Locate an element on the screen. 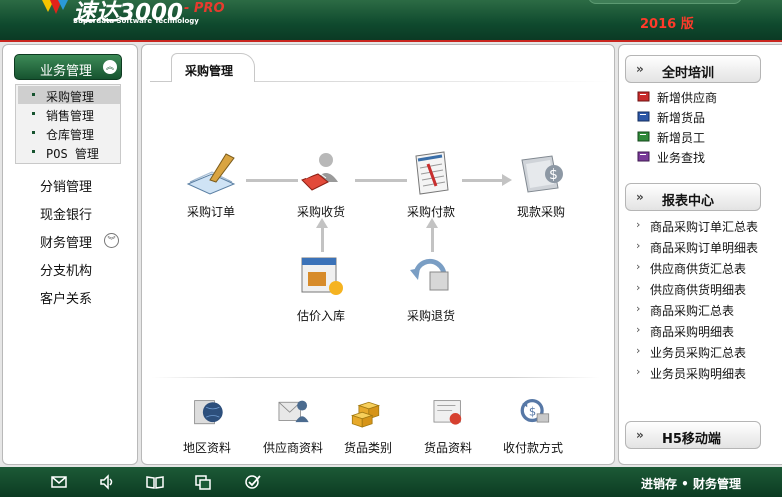  nav-item-finance: 财务管理 ︾ is located at coordinates (79, 241).